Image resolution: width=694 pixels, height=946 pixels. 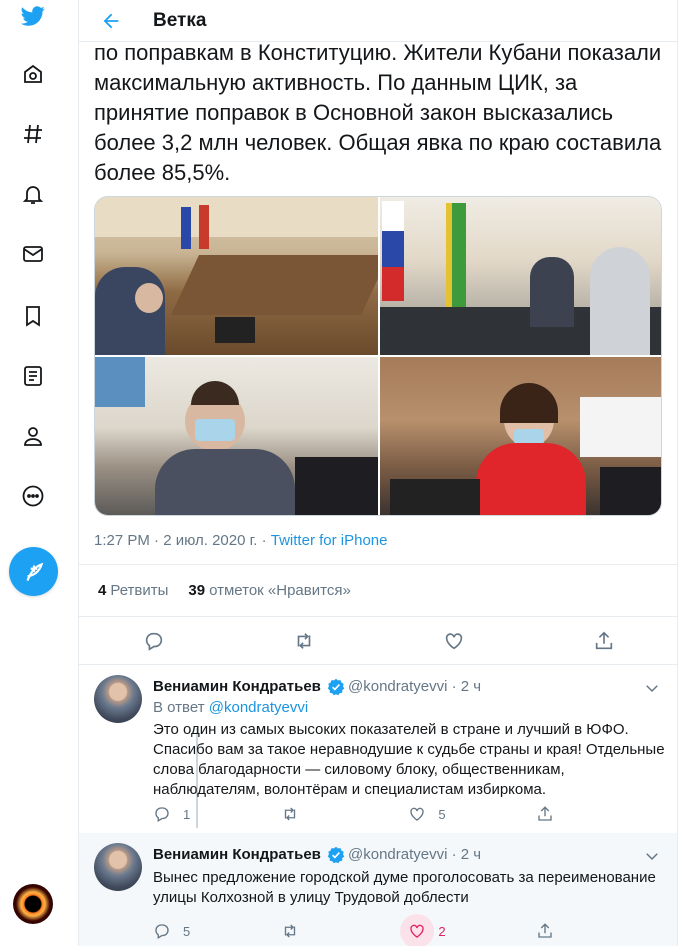 What do you see at coordinates (378, 641) in the screenshot?
I see `tweet-actions` at bounding box center [378, 641].